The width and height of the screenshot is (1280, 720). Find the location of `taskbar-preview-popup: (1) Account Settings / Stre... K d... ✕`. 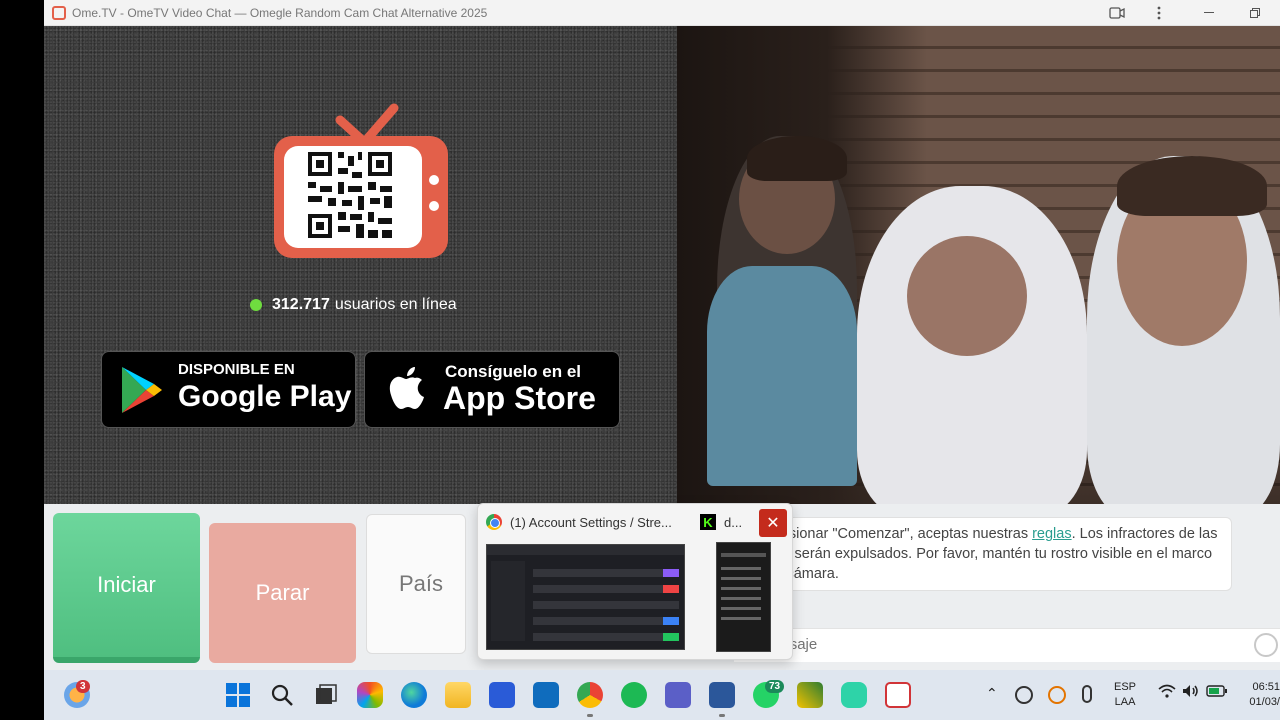

taskbar-preview-popup: (1) Account Settings / Stre... K d... ✕ is located at coordinates (635, 581).